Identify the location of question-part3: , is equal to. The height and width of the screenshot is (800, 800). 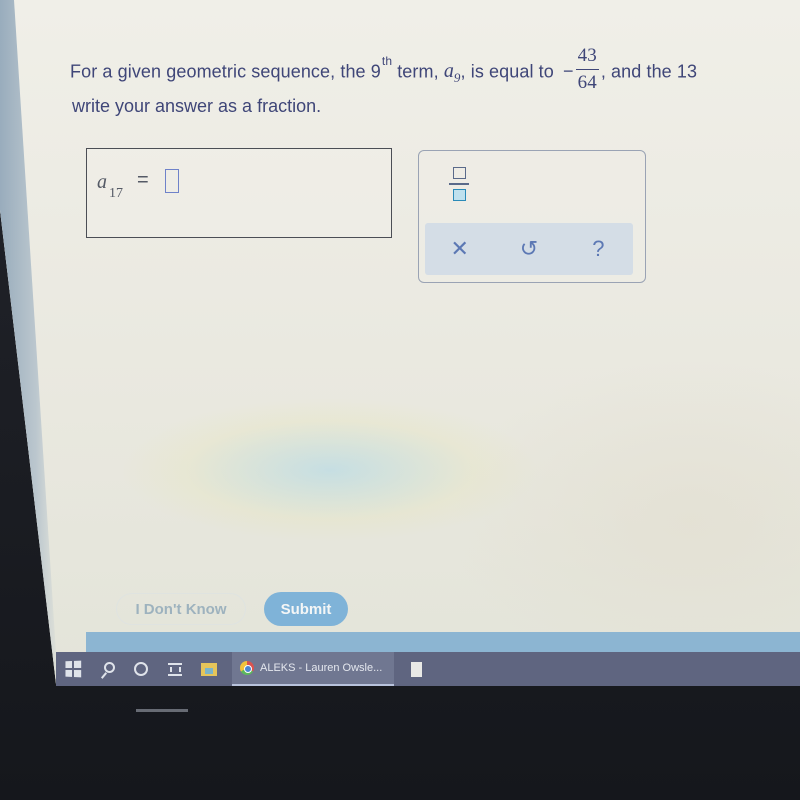
(507, 71).